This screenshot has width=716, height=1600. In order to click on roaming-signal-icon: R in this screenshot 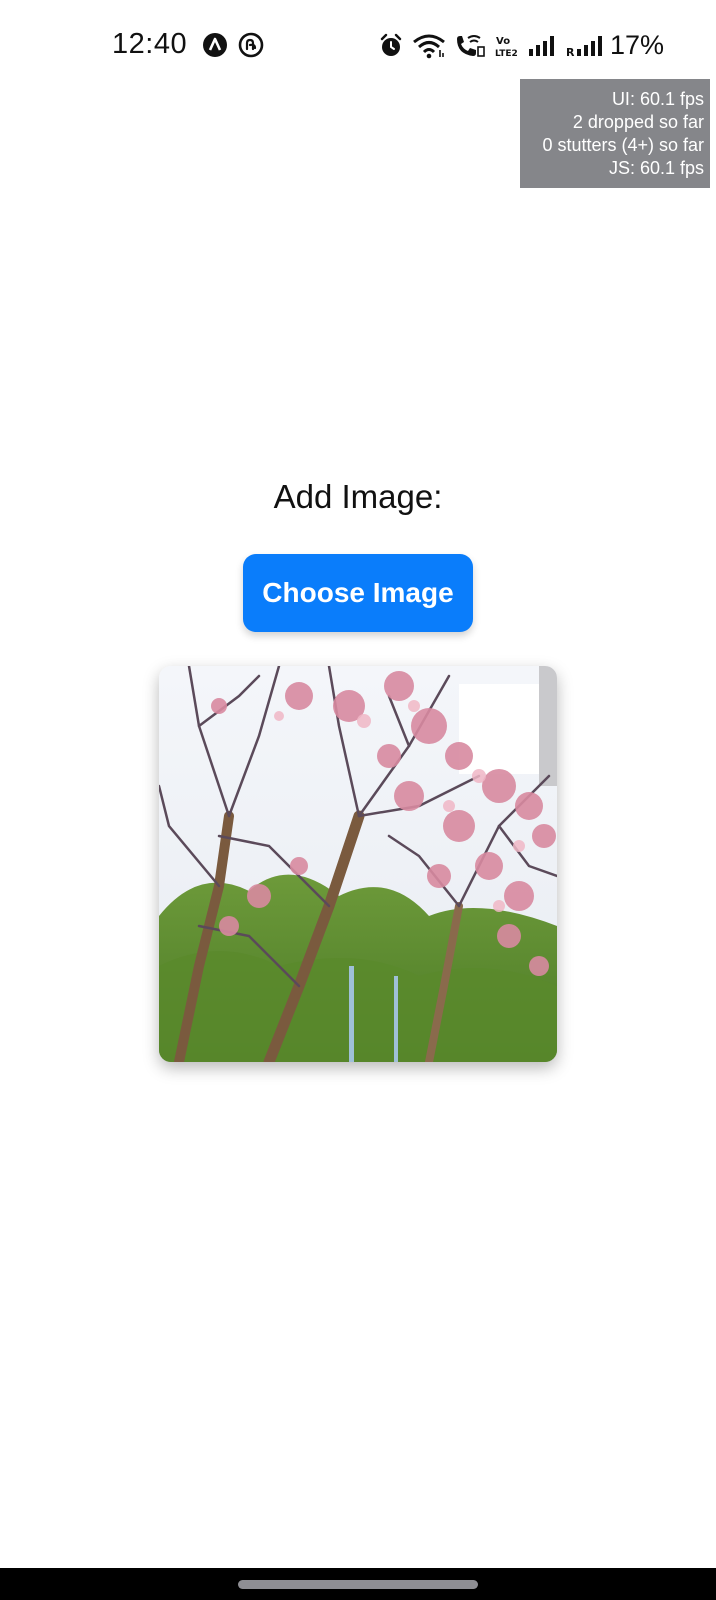, I will do `click(584, 47)`.